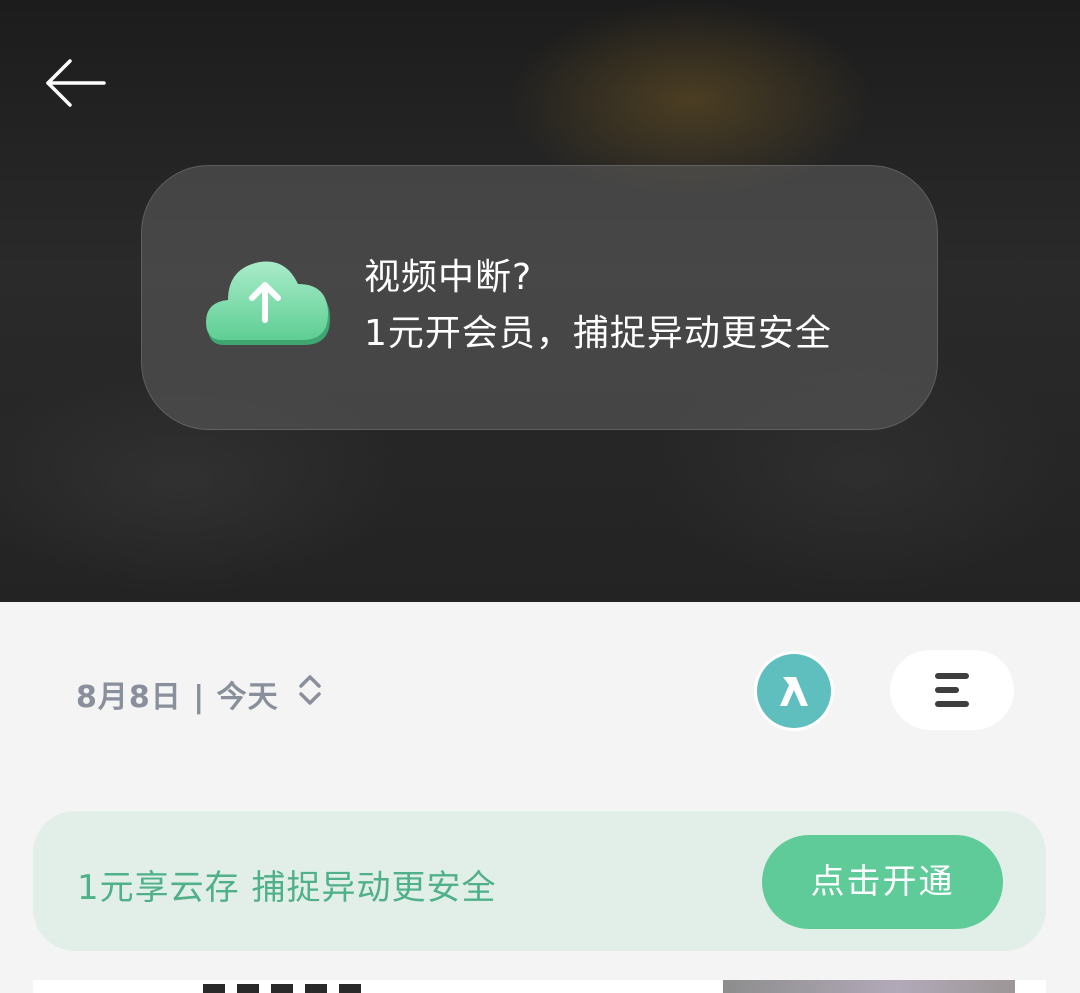 This screenshot has width=1080, height=993. What do you see at coordinates (288, 988) in the screenshot?
I see `event-title-cutoff` at bounding box center [288, 988].